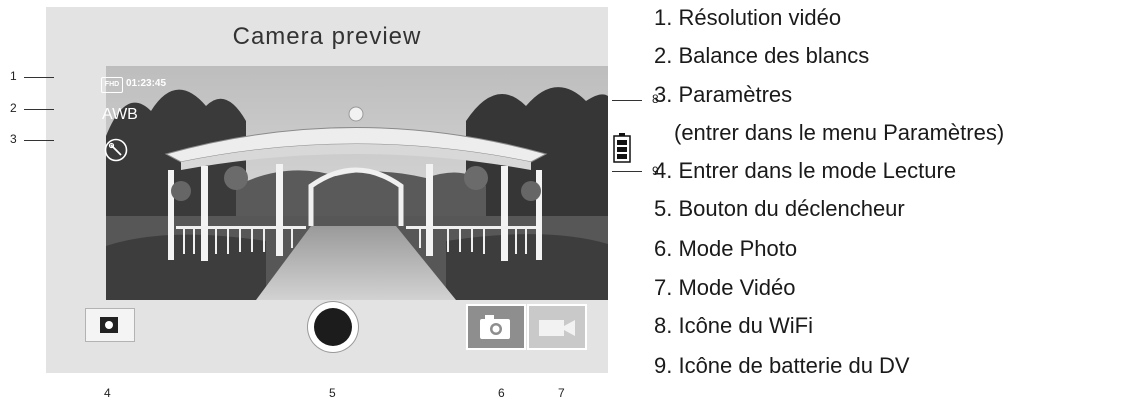 This screenshot has height=400, width=1141. What do you see at coordinates (733, 325) in the screenshot?
I see `legend-item-8: 8. Icône du WiFi` at bounding box center [733, 325].